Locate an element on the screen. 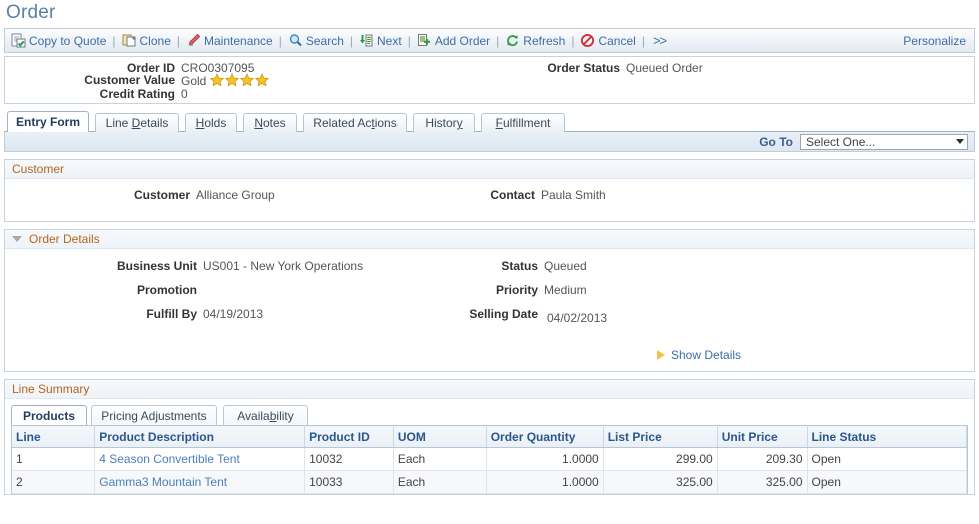  selling-date-value-wrap: 04/02/2013 is located at coordinates (574, 318).